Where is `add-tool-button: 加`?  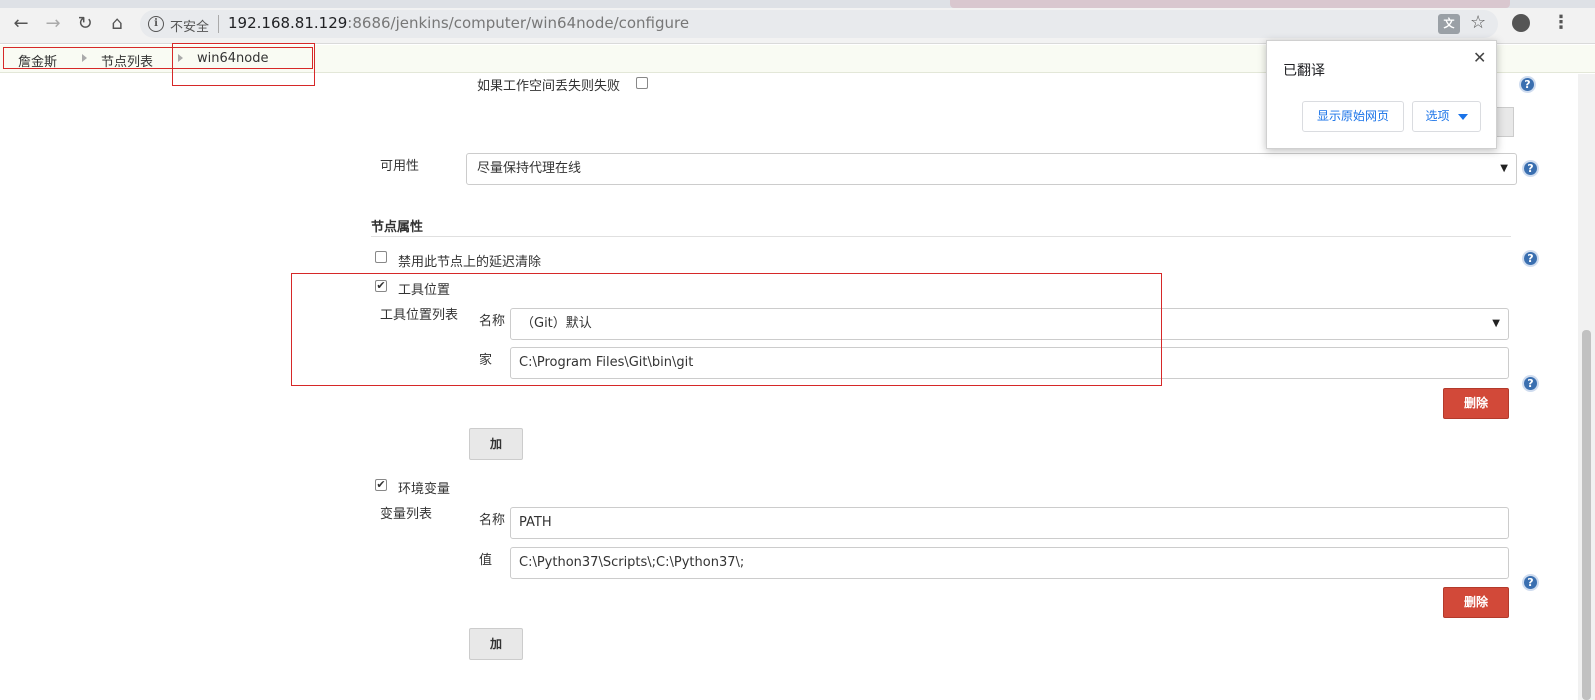 add-tool-button: 加 is located at coordinates (496, 444).